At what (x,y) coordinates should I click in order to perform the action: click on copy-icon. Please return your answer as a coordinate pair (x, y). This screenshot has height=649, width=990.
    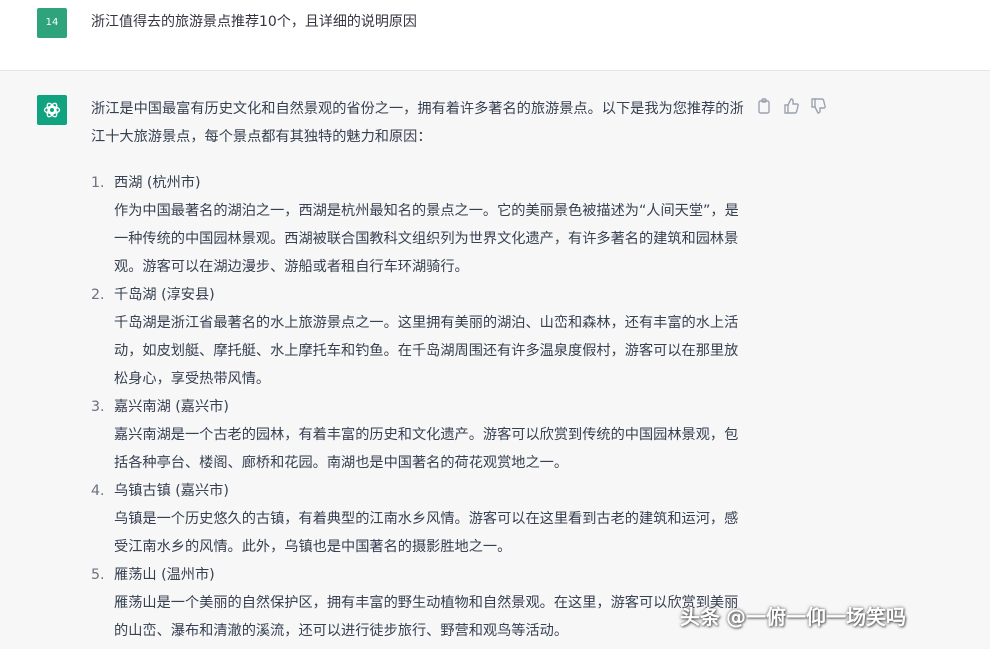
    Looking at the image, I should click on (764, 106).